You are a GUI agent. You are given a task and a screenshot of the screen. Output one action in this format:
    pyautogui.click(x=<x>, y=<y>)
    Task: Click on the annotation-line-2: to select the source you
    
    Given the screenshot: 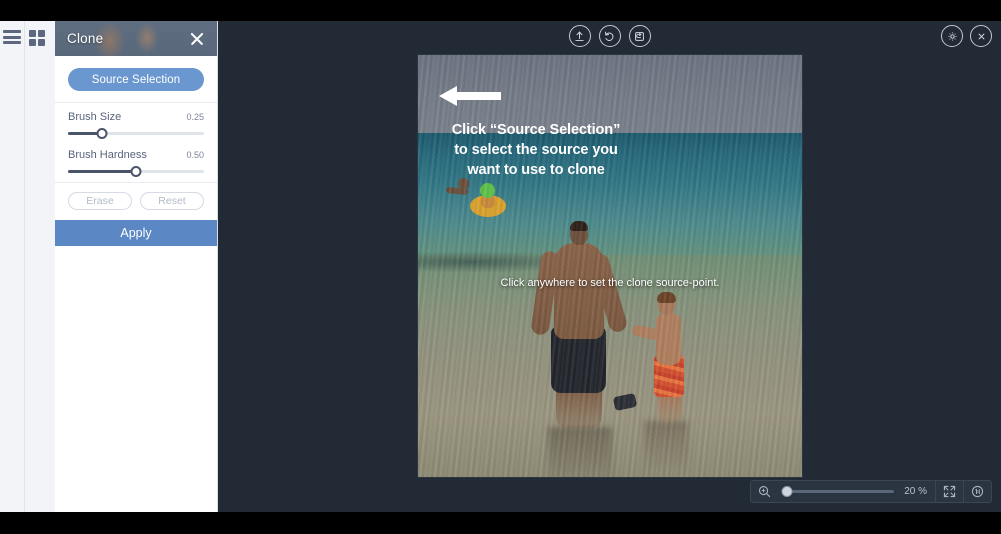 What is the action you would take?
    pyautogui.click(x=536, y=150)
    